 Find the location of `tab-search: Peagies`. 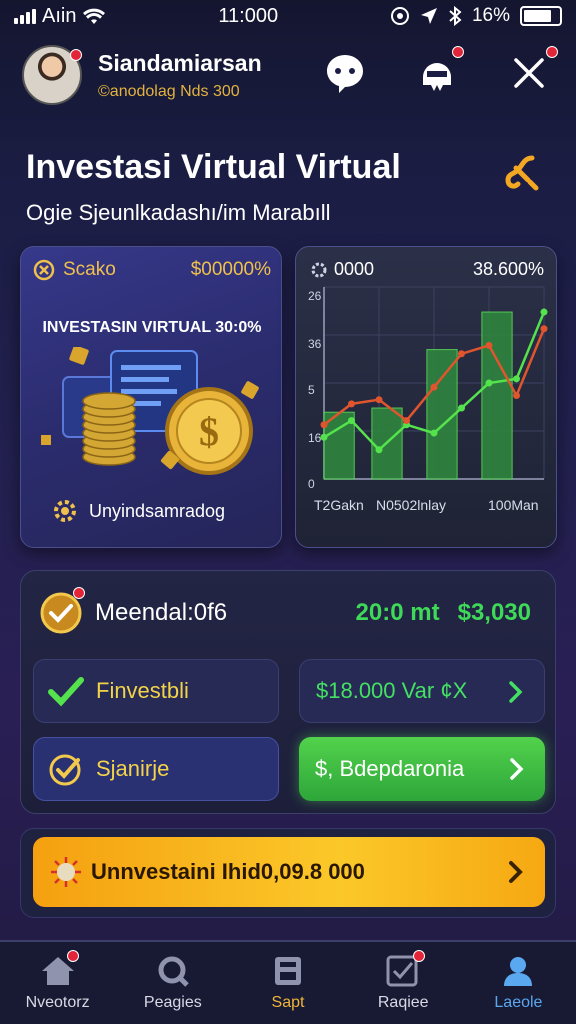

tab-search: Peagies is located at coordinates (172, 983).